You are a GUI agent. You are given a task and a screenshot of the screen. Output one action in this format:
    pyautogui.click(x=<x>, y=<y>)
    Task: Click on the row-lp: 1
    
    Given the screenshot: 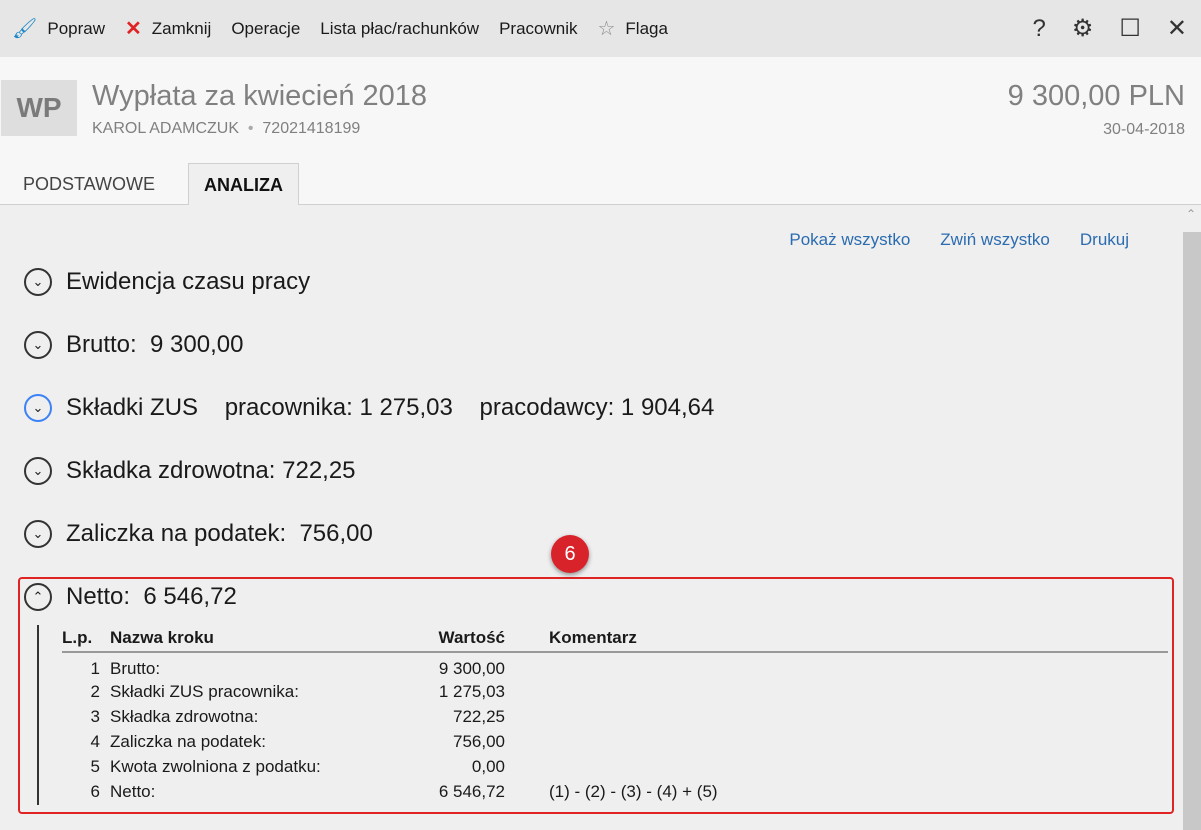 What is the action you would take?
    pyautogui.click(x=95, y=668)
    